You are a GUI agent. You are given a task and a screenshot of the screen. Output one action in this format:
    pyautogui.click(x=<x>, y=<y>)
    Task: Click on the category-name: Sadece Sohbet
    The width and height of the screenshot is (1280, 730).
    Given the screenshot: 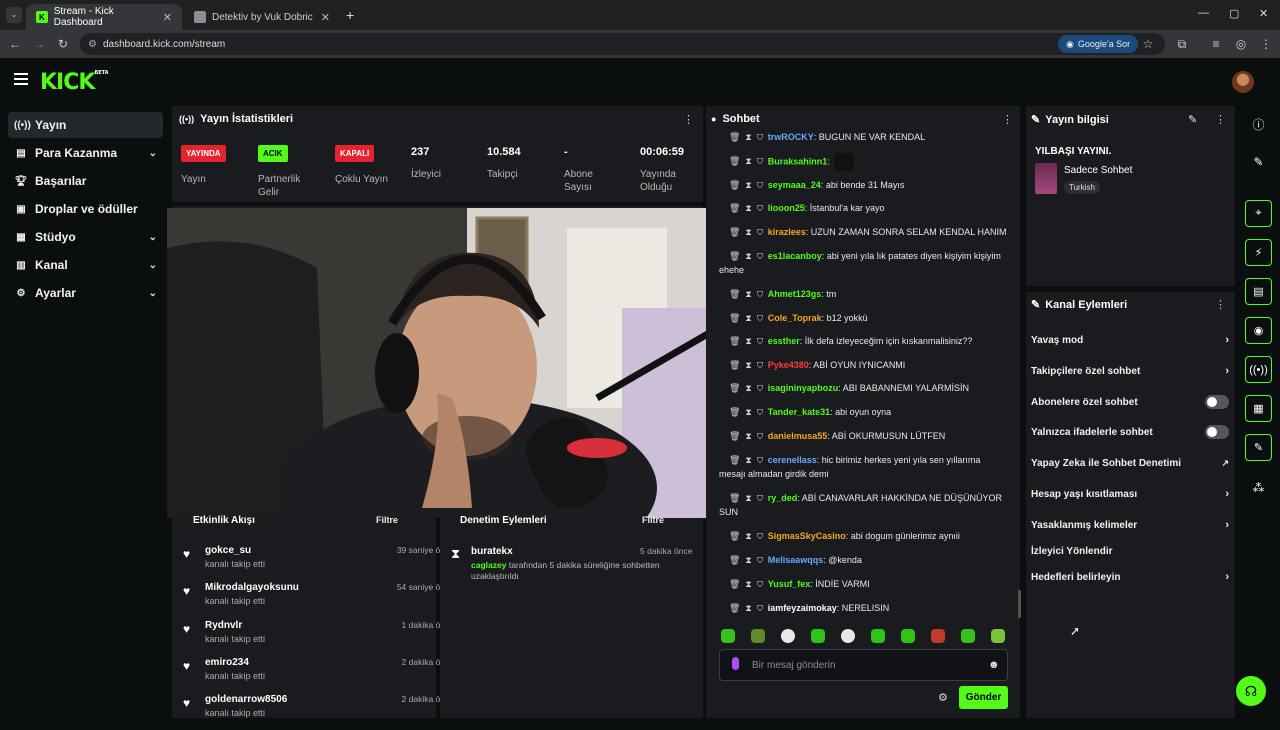 What is the action you would take?
    pyautogui.click(x=1098, y=170)
    